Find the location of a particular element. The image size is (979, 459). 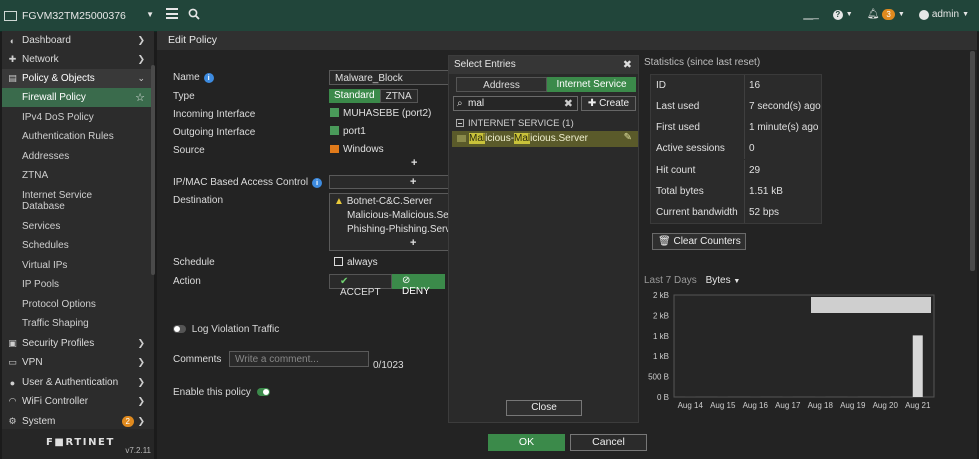

range-label: Last 7 Days is located at coordinates (670, 280).